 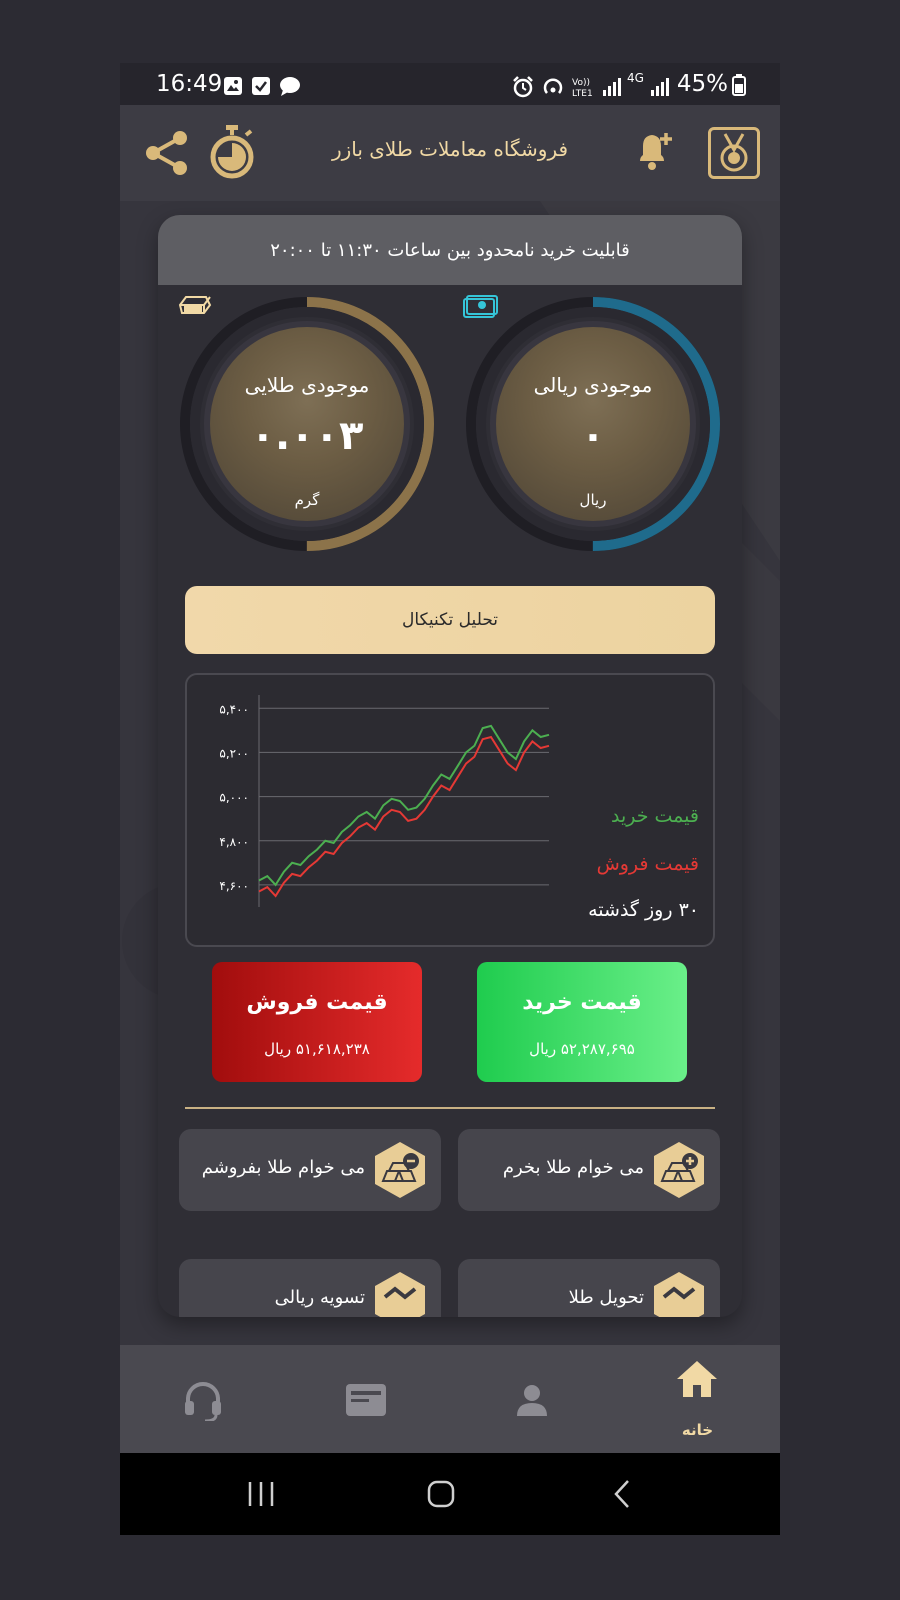 What do you see at coordinates (697, 1430) in the screenshot?
I see `nav-home-label: خانه` at bounding box center [697, 1430].